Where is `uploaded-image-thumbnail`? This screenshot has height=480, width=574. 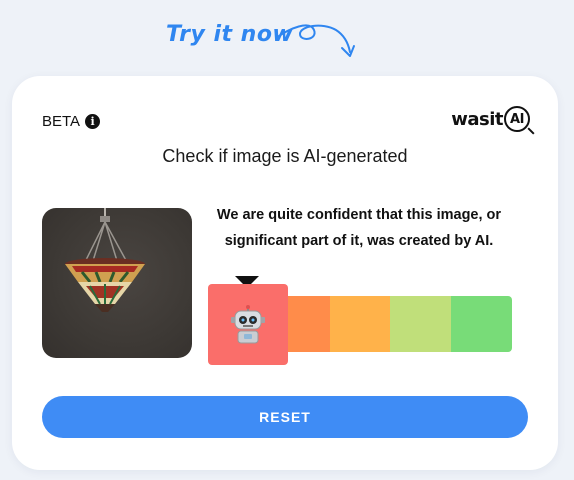 uploaded-image-thumbnail is located at coordinates (117, 283).